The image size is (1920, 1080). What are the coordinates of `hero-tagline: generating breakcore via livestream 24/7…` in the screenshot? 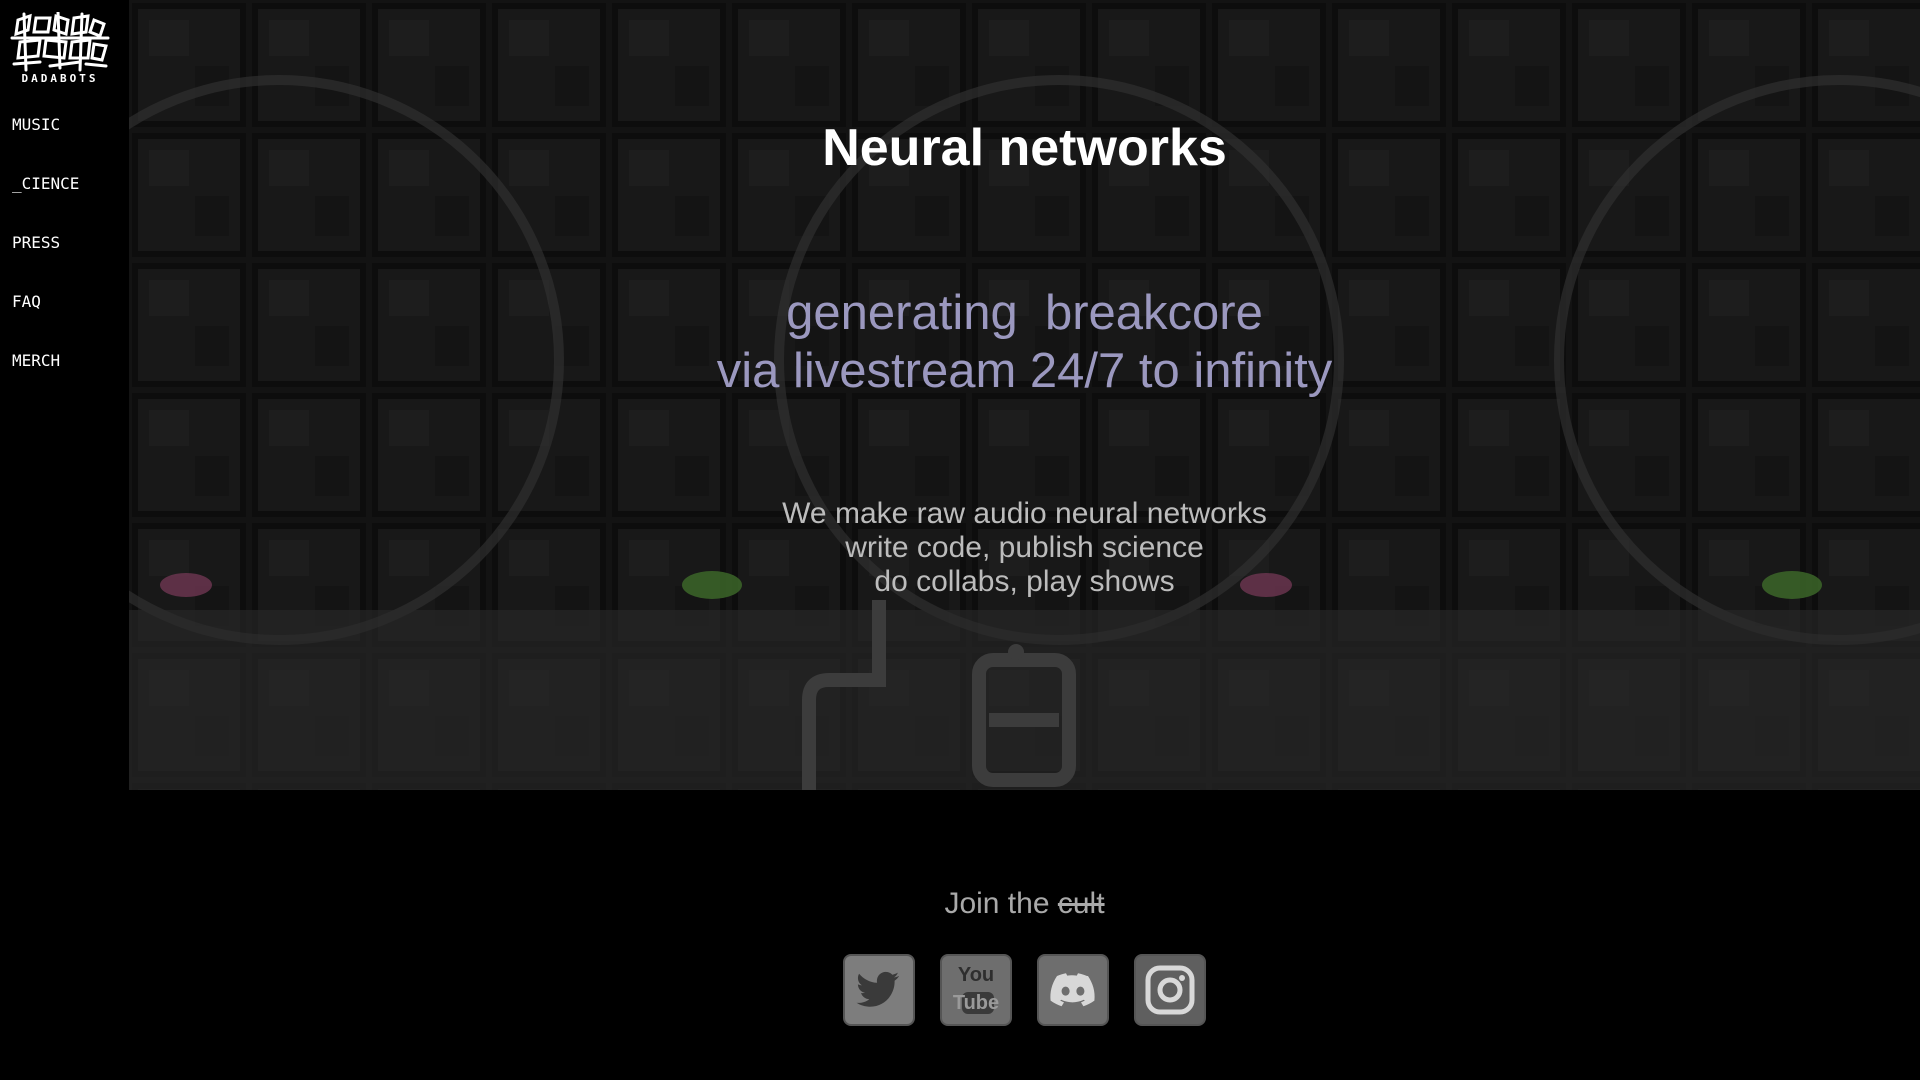 It's located at (1024, 342).